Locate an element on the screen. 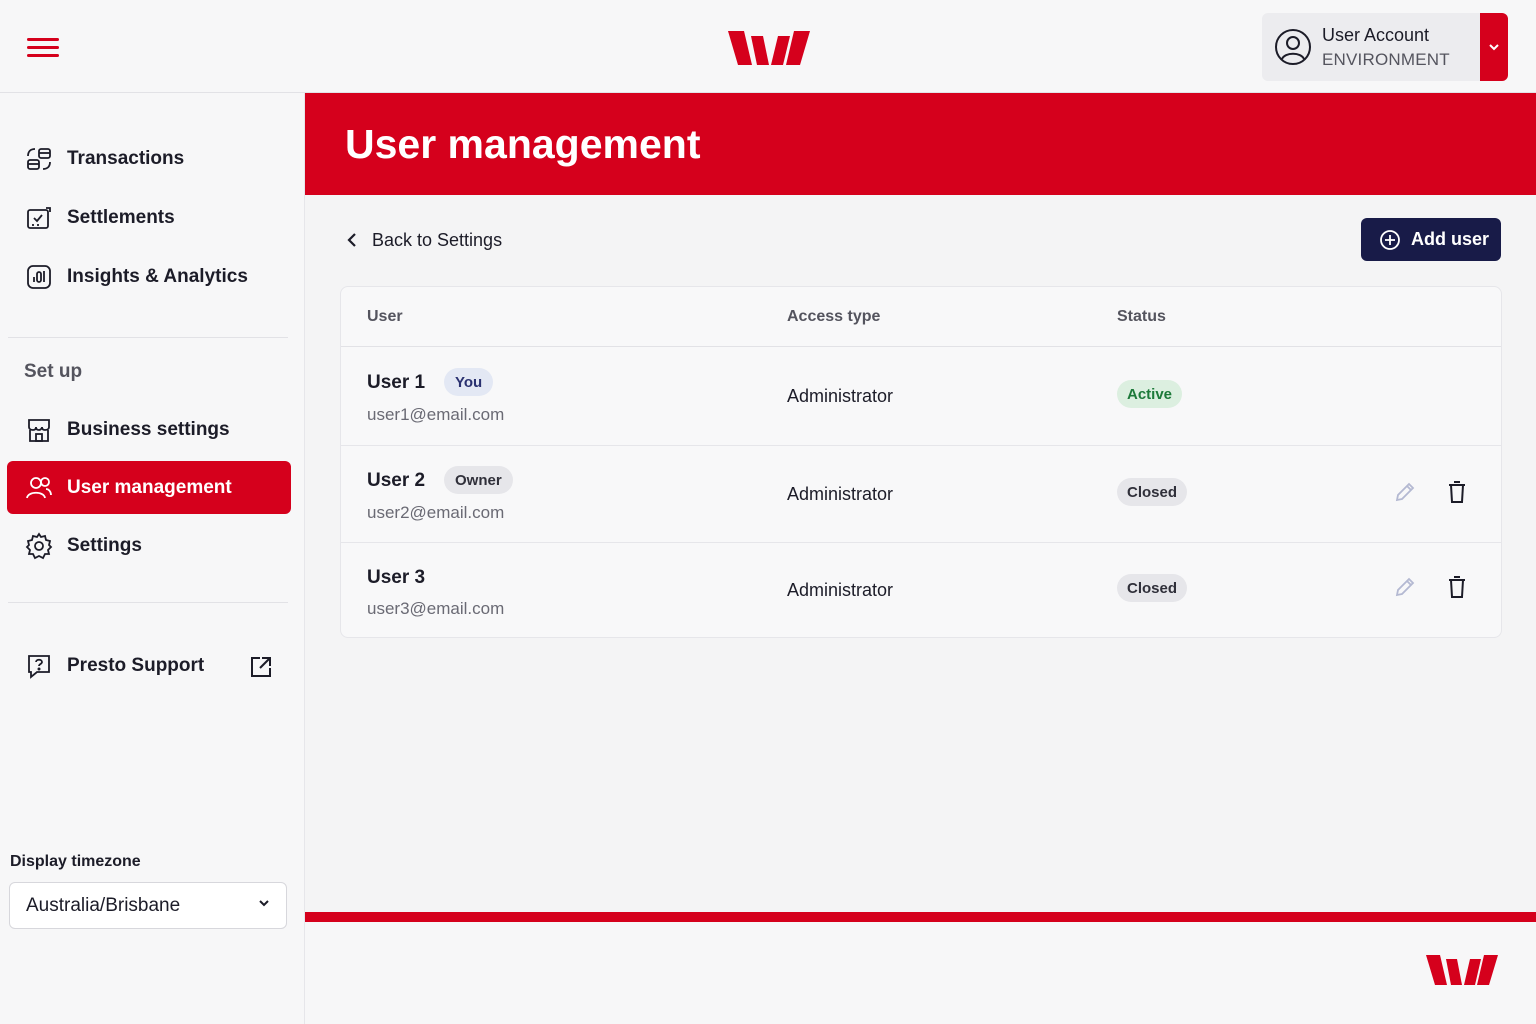 This screenshot has width=1536, height=1024. sidebar-item-label: User management is located at coordinates (149, 487).